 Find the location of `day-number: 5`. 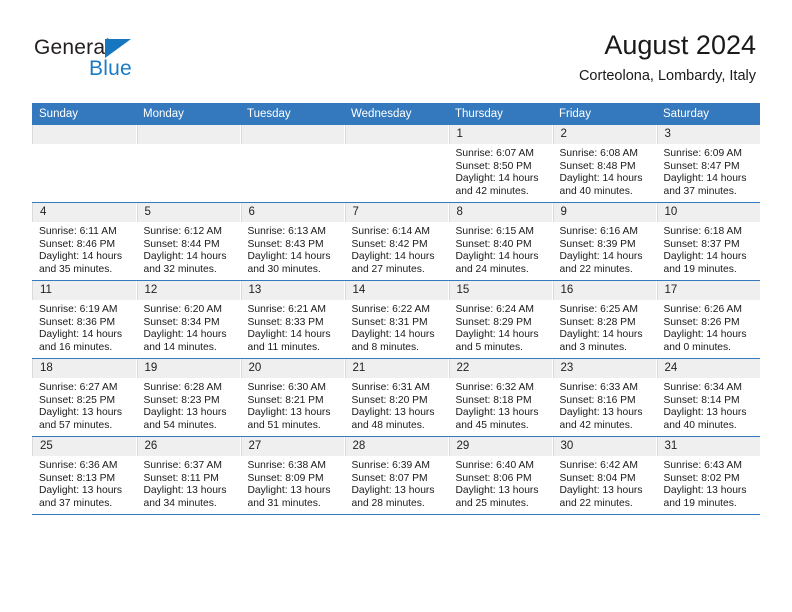

day-number: 5 is located at coordinates (187, 212).